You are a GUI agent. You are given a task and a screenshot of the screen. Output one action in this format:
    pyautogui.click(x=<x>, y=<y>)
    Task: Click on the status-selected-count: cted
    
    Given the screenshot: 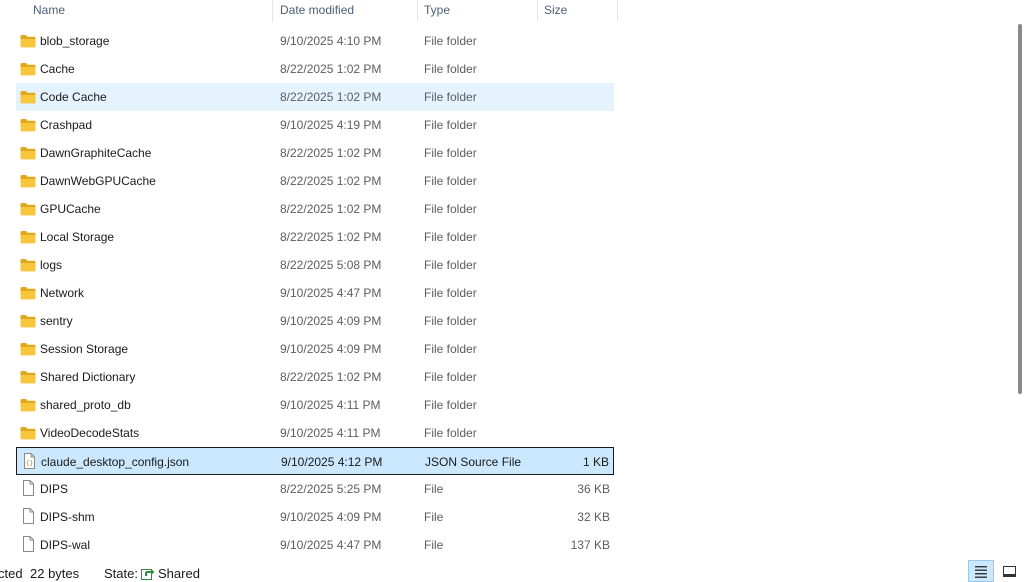 What is the action you would take?
    pyautogui.click(x=11, y=573)
    